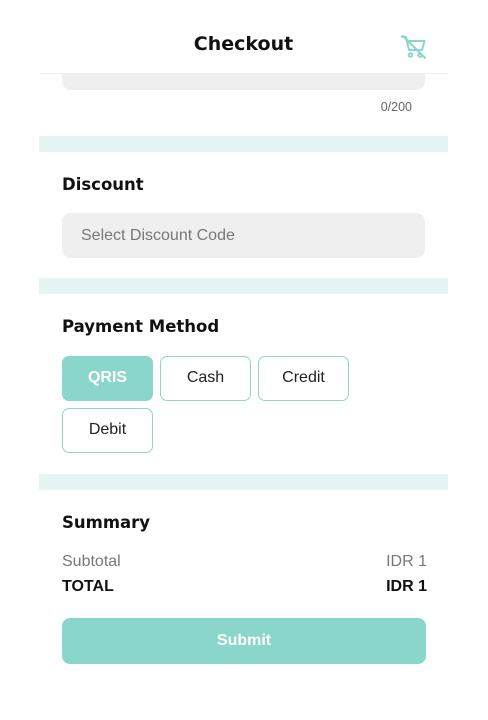 This screenshot has width=488, height=720. What do you see at coordinates (107, 430) in the screenshot?
I see `payment-option-debit: Debit` at bounding box center [107, 430].